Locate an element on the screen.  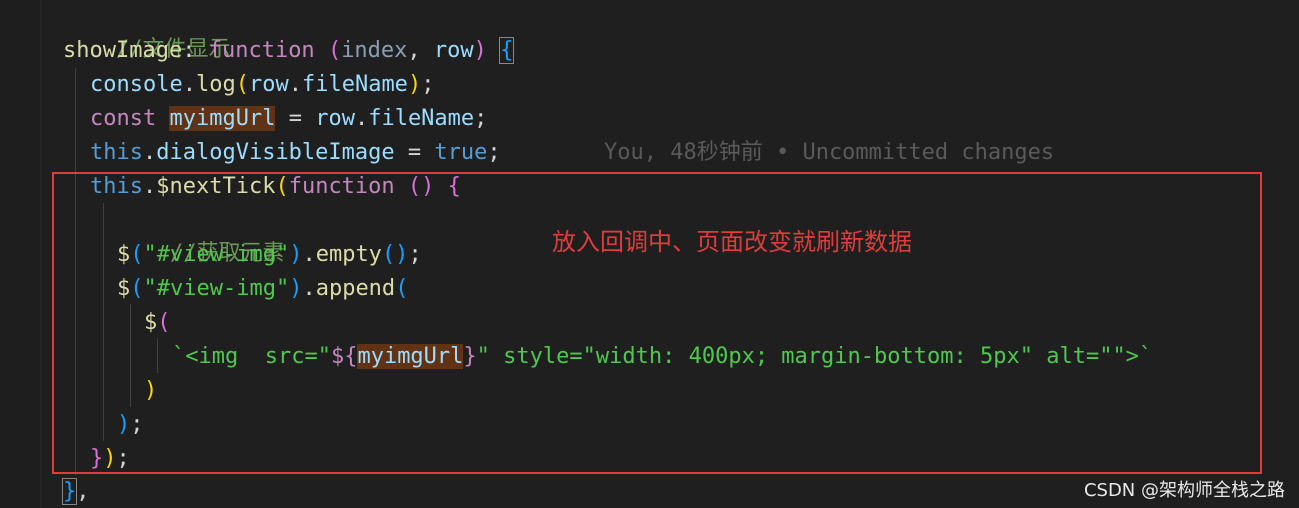
colon-token: : is located at coordinates (195, 50).